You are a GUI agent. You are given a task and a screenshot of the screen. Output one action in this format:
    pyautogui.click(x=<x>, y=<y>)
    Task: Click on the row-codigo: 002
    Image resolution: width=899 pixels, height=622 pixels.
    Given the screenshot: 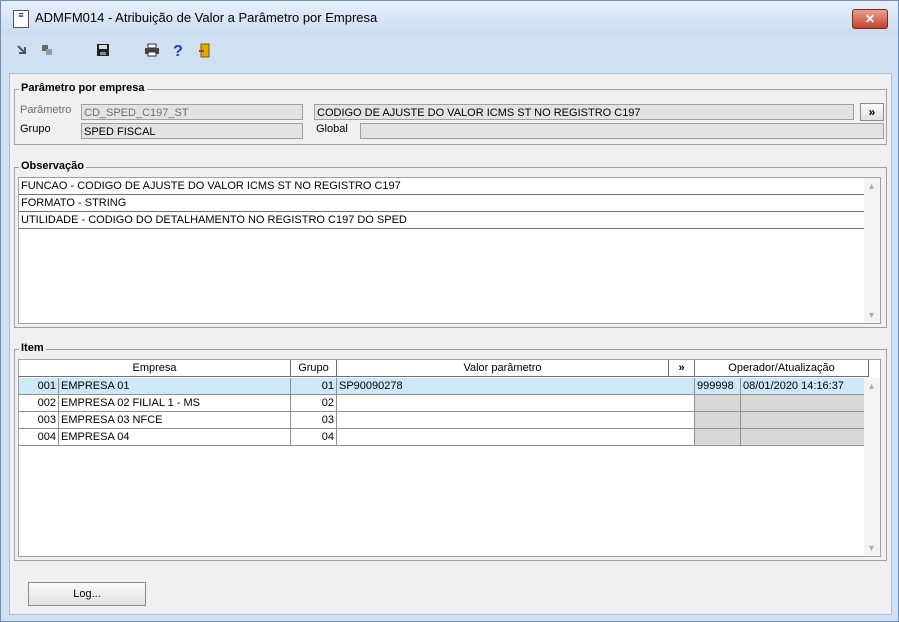 What is the action you would take?
    pyautogui.click(x=39, y=403)
    